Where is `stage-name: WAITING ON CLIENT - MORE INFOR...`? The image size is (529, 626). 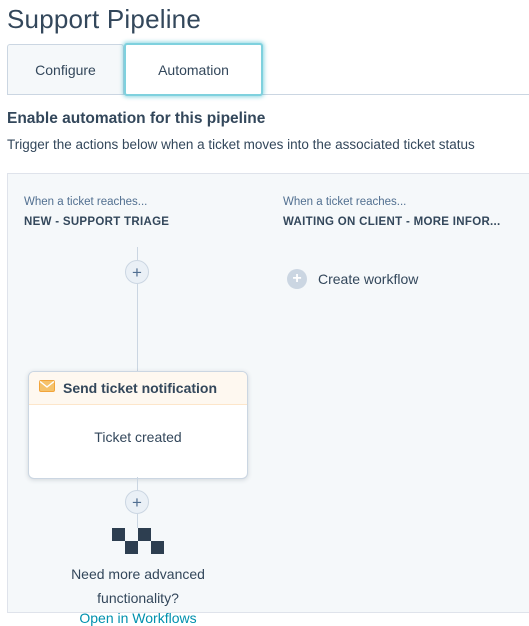
stage-name: WAITING ON CLIENT - MORE INFOR... is located at coordinates (392, 222).